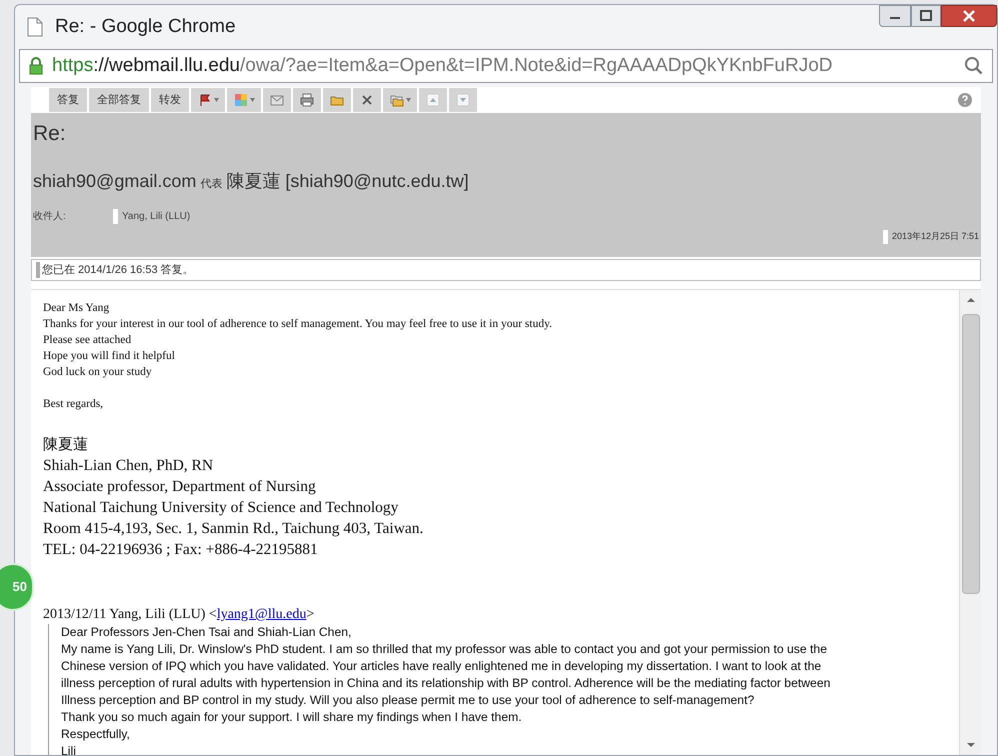 The image size is (998, 756). Describe the element at coordinates (233, 529) in the screenshot. I see `signature-line: Room 415-4,193, Sec. 1, Sanmin Rd., Taichung 403, Taiwan.` at that location.